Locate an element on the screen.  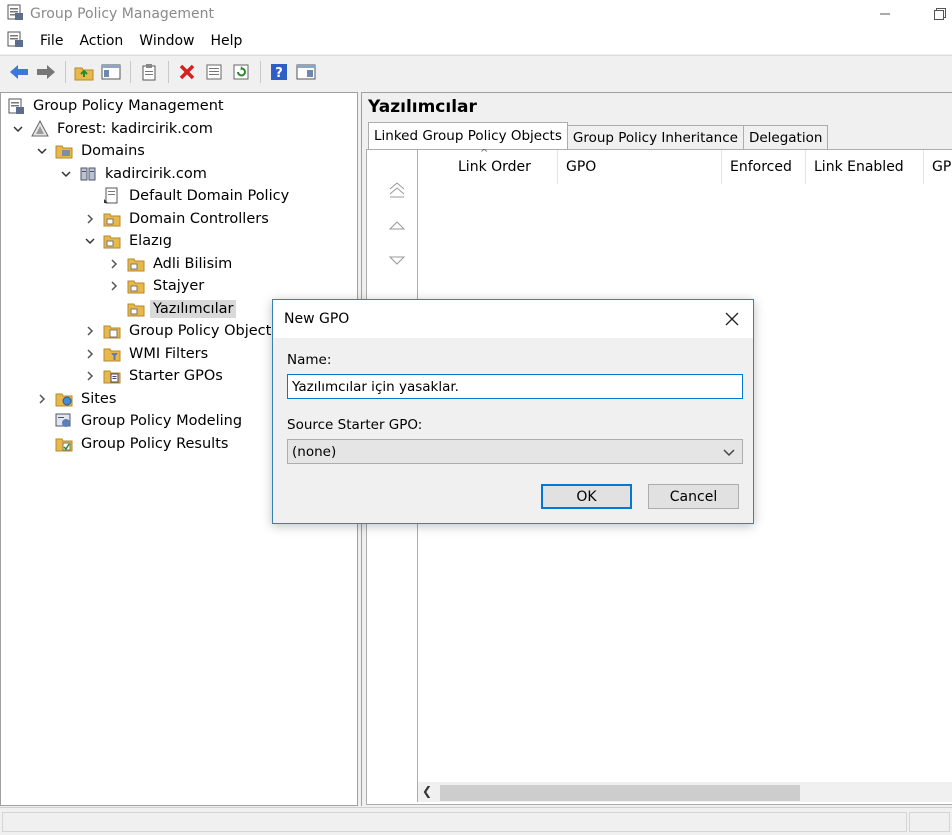
delete-icon is located at coordinates (186, 72).